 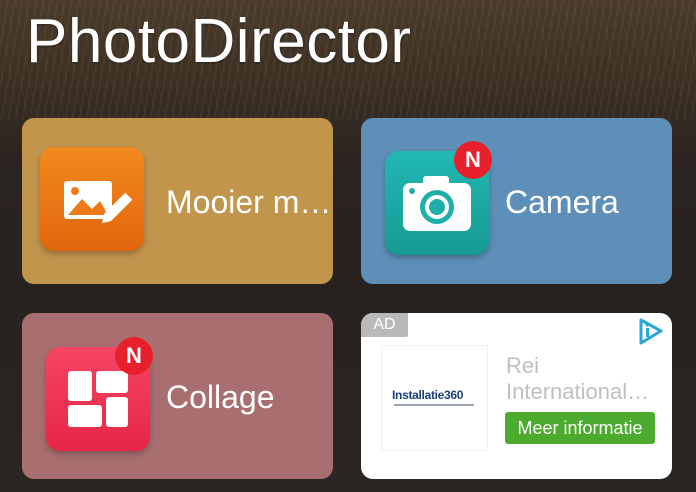 What do you see at coordinates (651, 332) in the screenshot?
I see `ad-choices-icon` at bounding box center [651, 332].